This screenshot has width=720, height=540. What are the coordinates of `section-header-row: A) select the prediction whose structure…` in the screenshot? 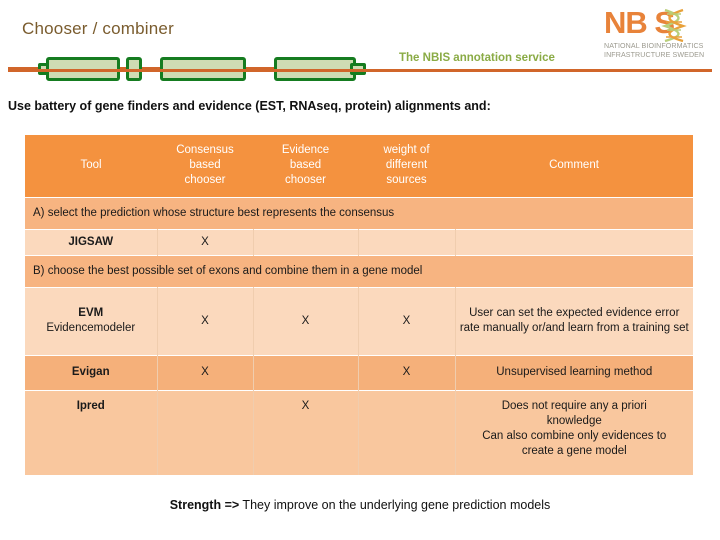 It's located at (359, 212).